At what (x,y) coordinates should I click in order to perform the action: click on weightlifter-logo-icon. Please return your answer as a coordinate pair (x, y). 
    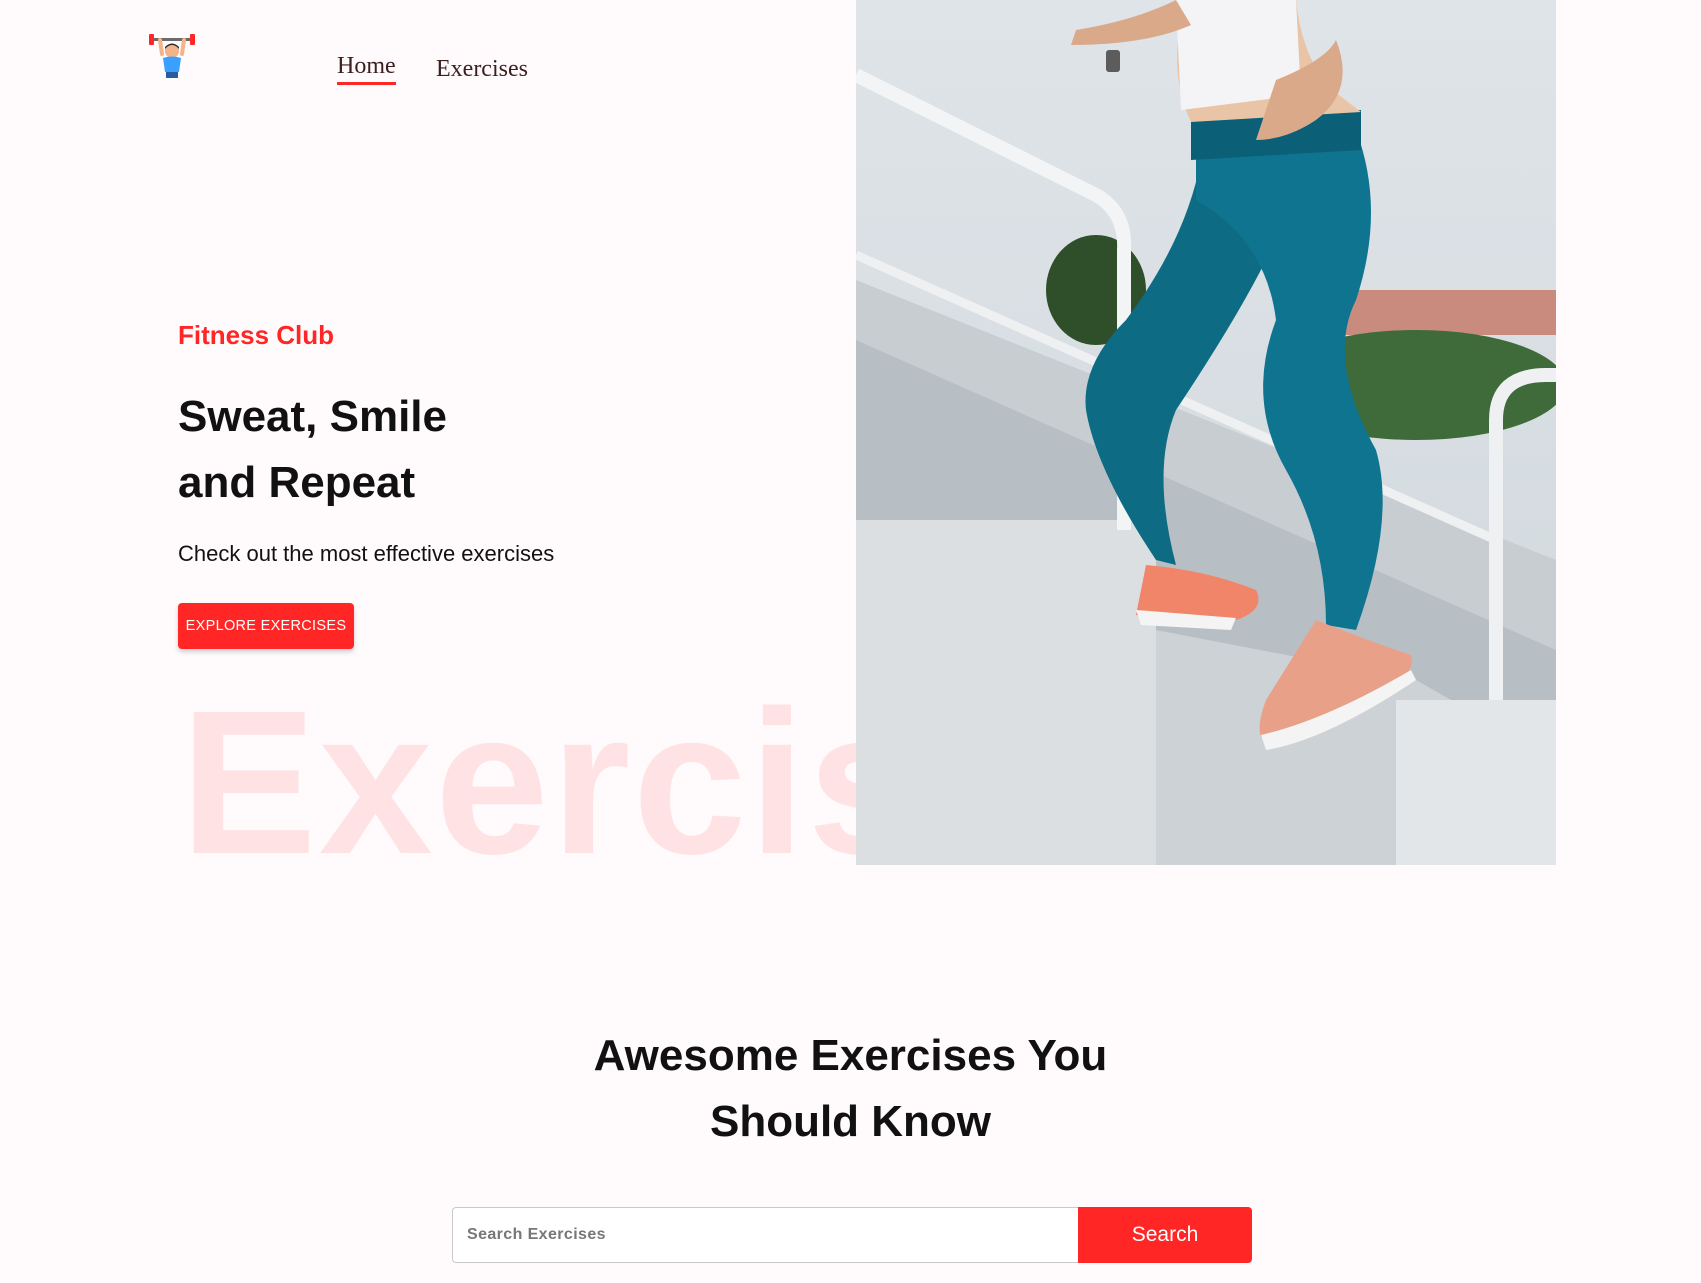
    Looking at the image, I should click on (172, 56).